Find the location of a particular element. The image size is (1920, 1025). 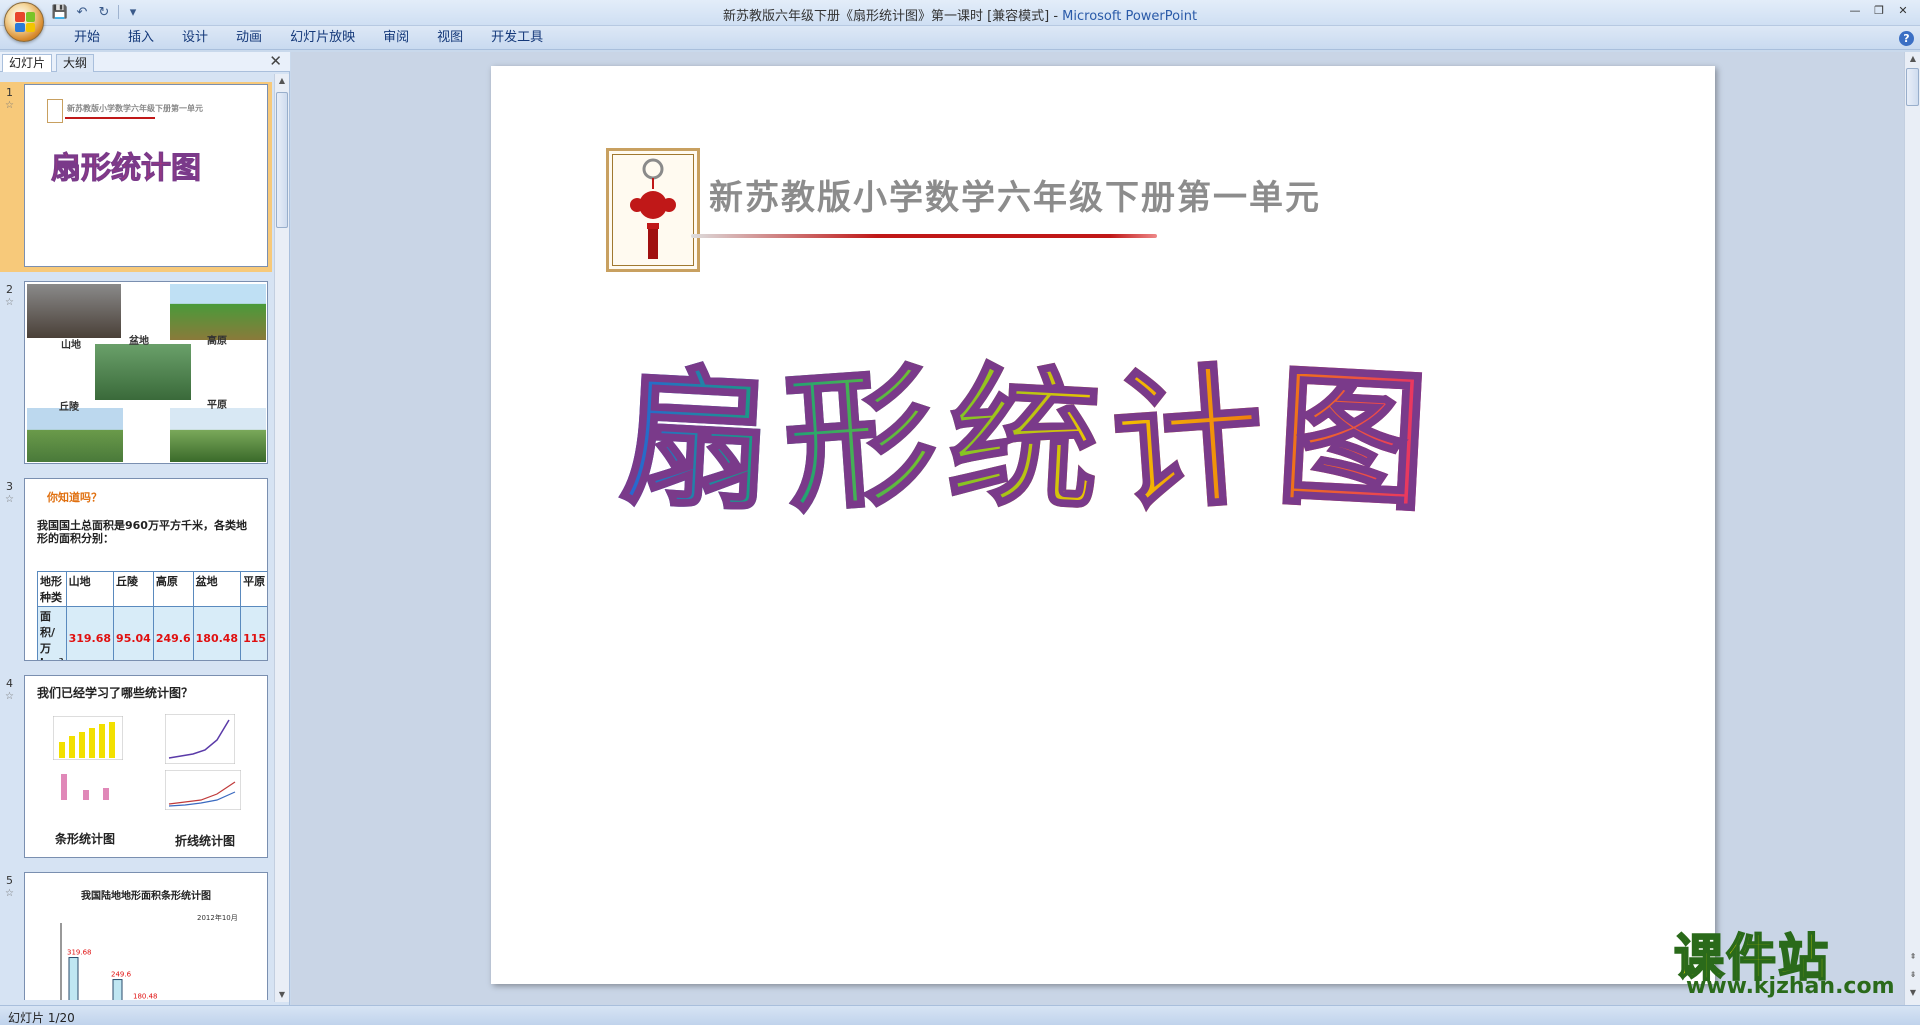

thumbnail-slide-1: 新苏教版小学数学六年级下册第一单元 扇形统计图 is located at coordinates (146, 175).